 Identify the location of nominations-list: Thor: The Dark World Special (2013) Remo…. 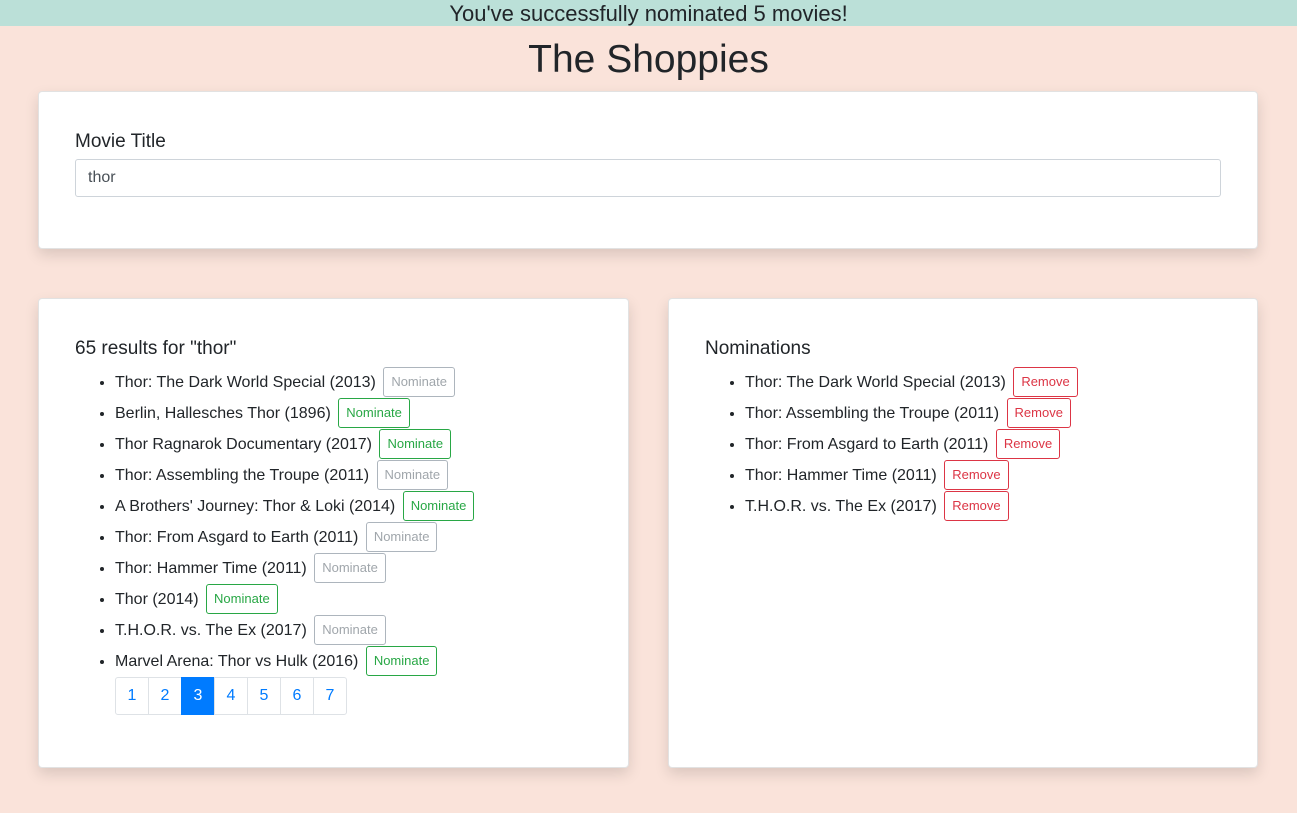
(911, 444).